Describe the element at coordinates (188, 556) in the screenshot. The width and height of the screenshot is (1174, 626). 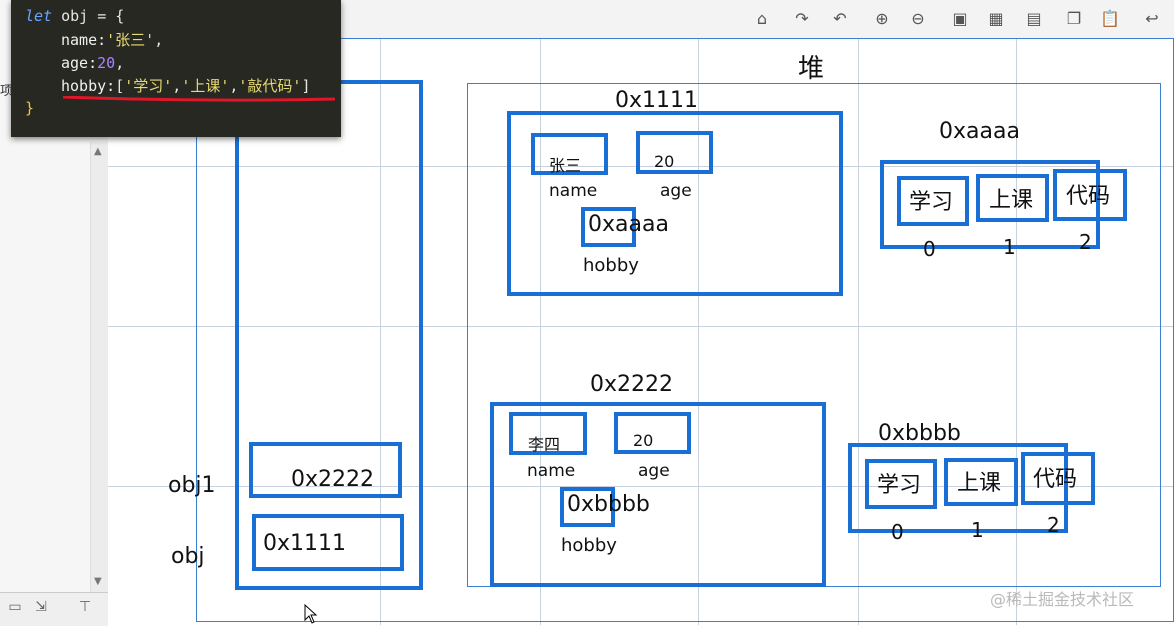
I see `obj-label: obj` at that location.